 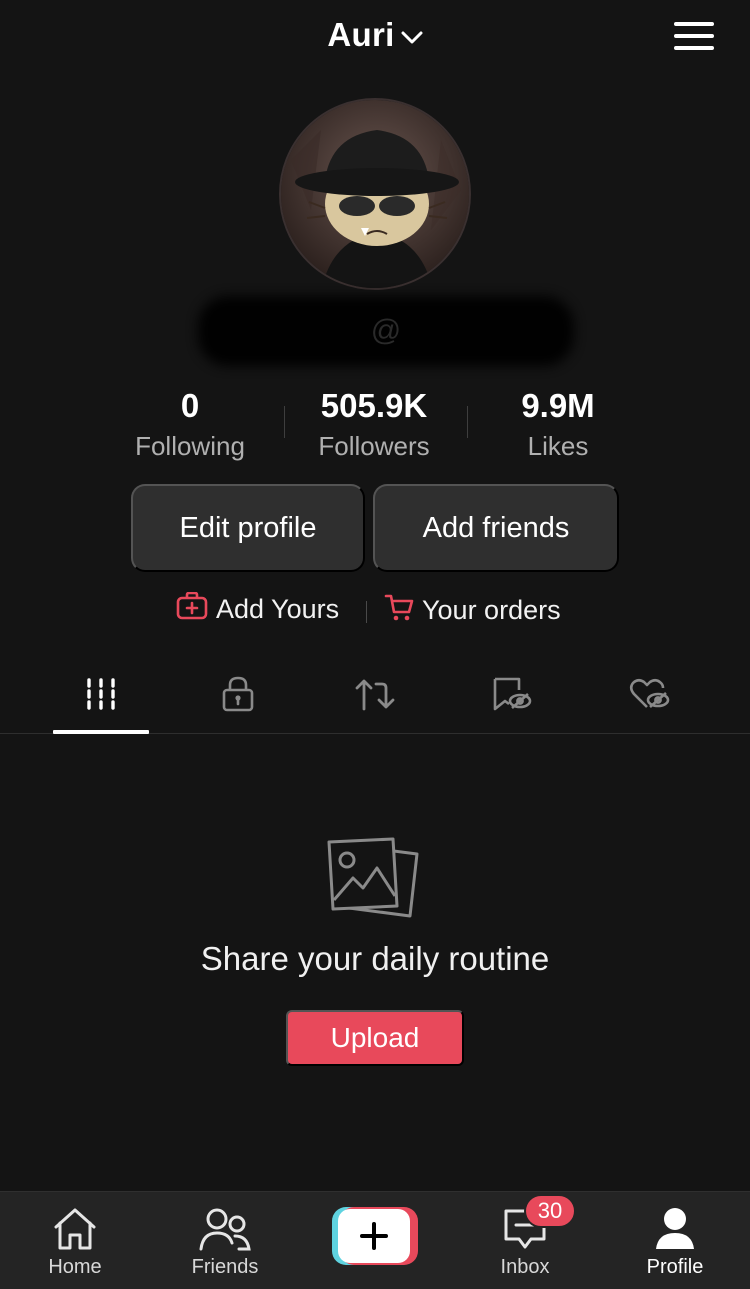 I want to click on repost-icon, so click(x=375, y=696).